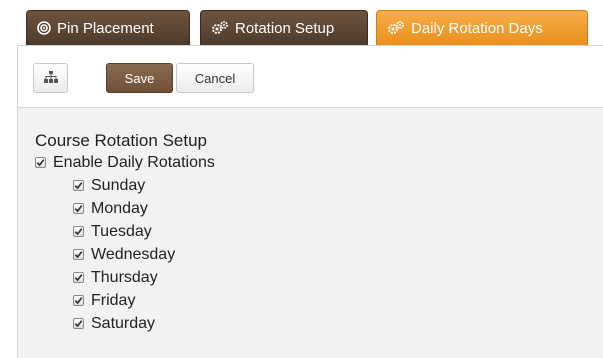 This screenshot has height=358, width=603. I want to click on sitemap-button, so click(50, 78).